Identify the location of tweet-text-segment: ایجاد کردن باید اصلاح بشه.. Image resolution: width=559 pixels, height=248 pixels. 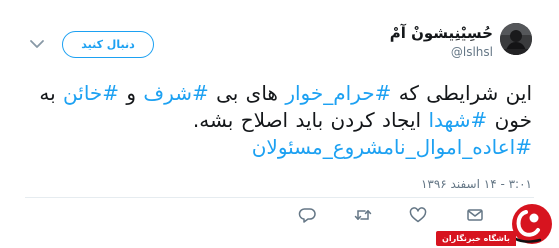
(310, 120).